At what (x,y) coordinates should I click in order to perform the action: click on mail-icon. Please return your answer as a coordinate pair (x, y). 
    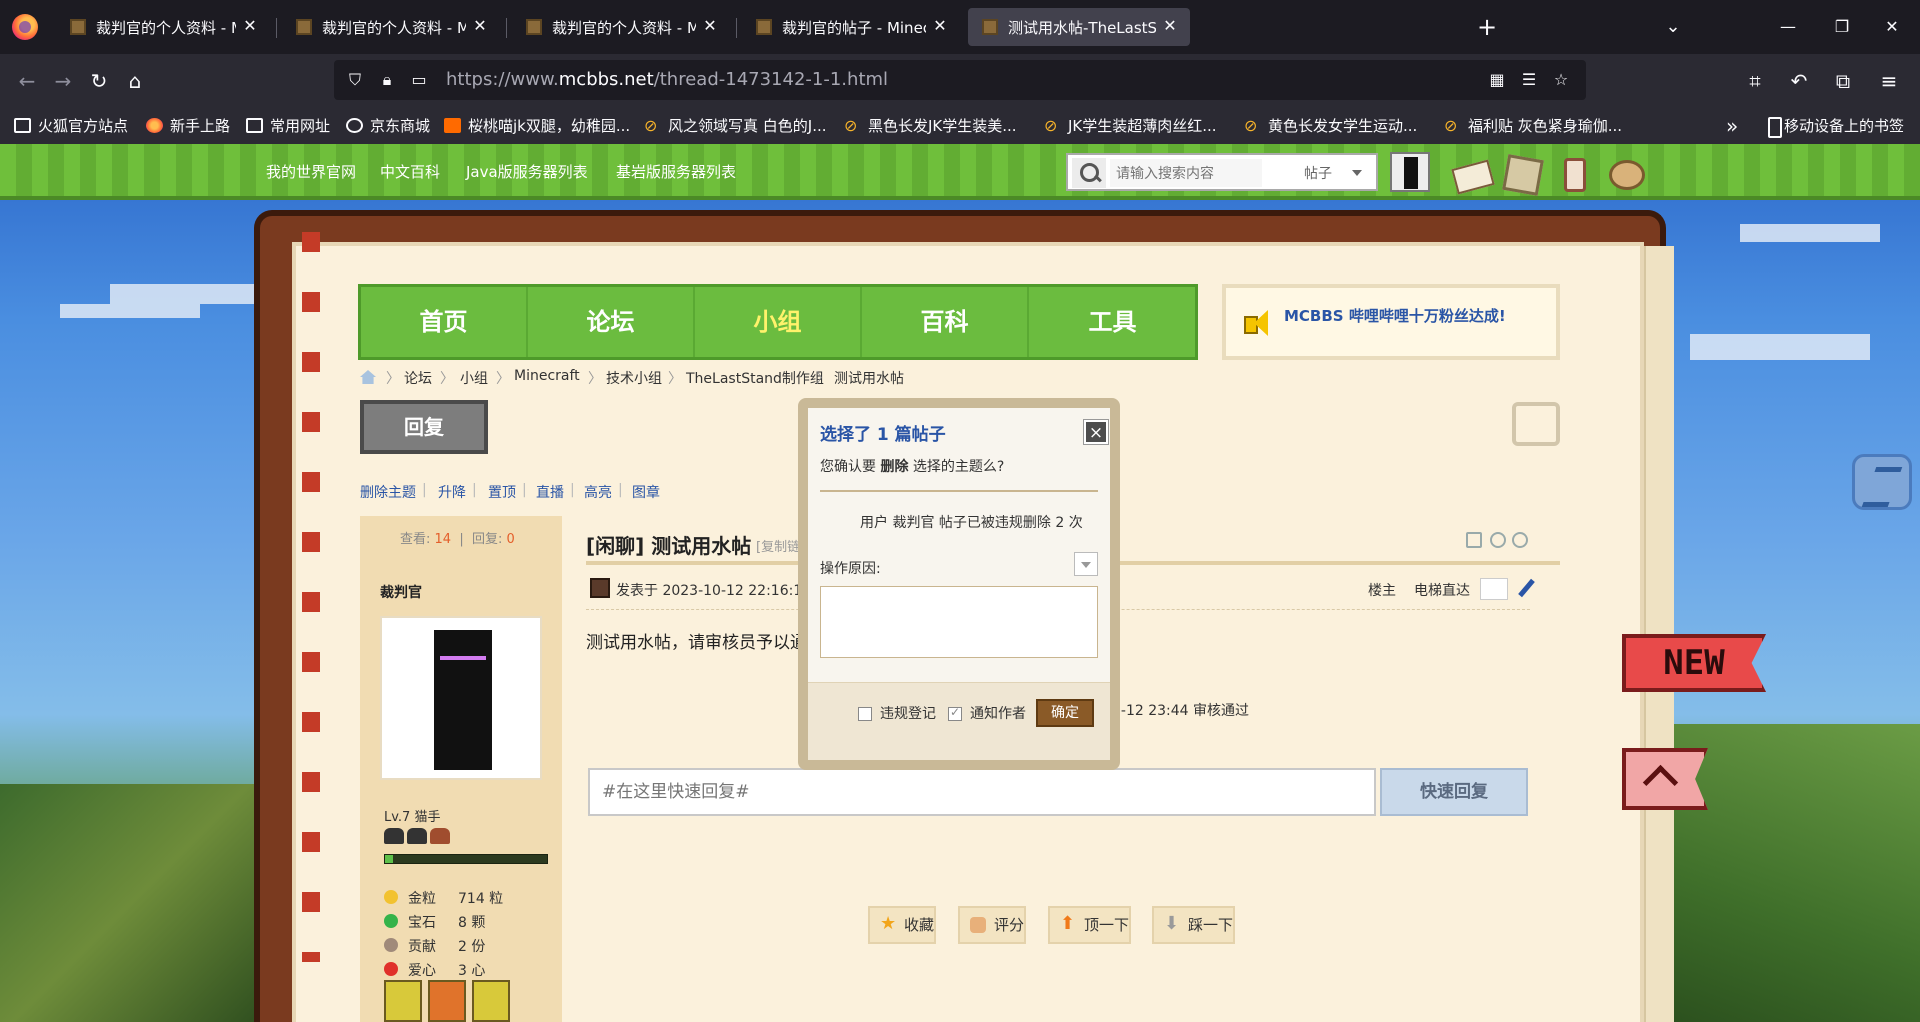
    Looking at the image, I should click on (1471, 173).